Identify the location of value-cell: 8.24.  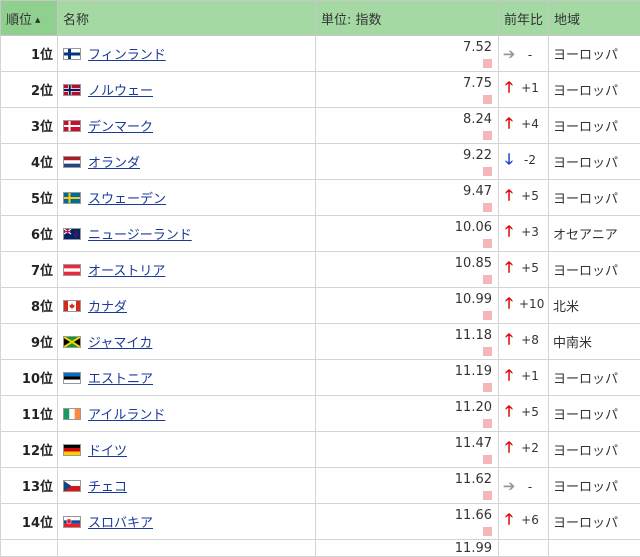
(407, 126).